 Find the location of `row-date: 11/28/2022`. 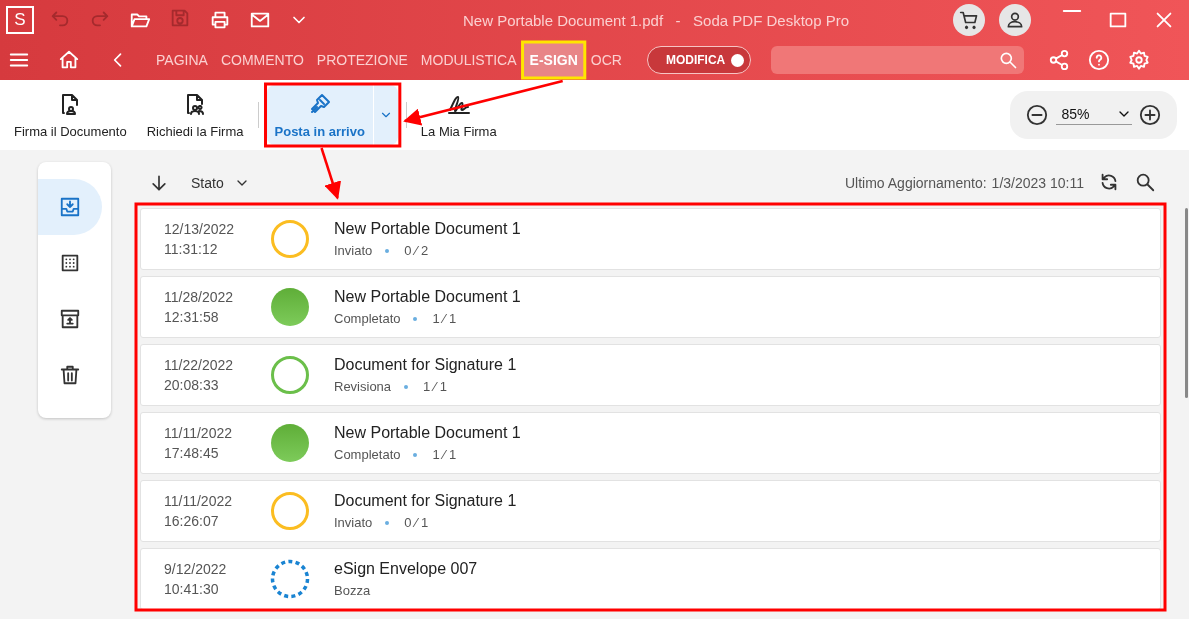

row-date: 11/28/2022 is located at coordinates (199, 297).